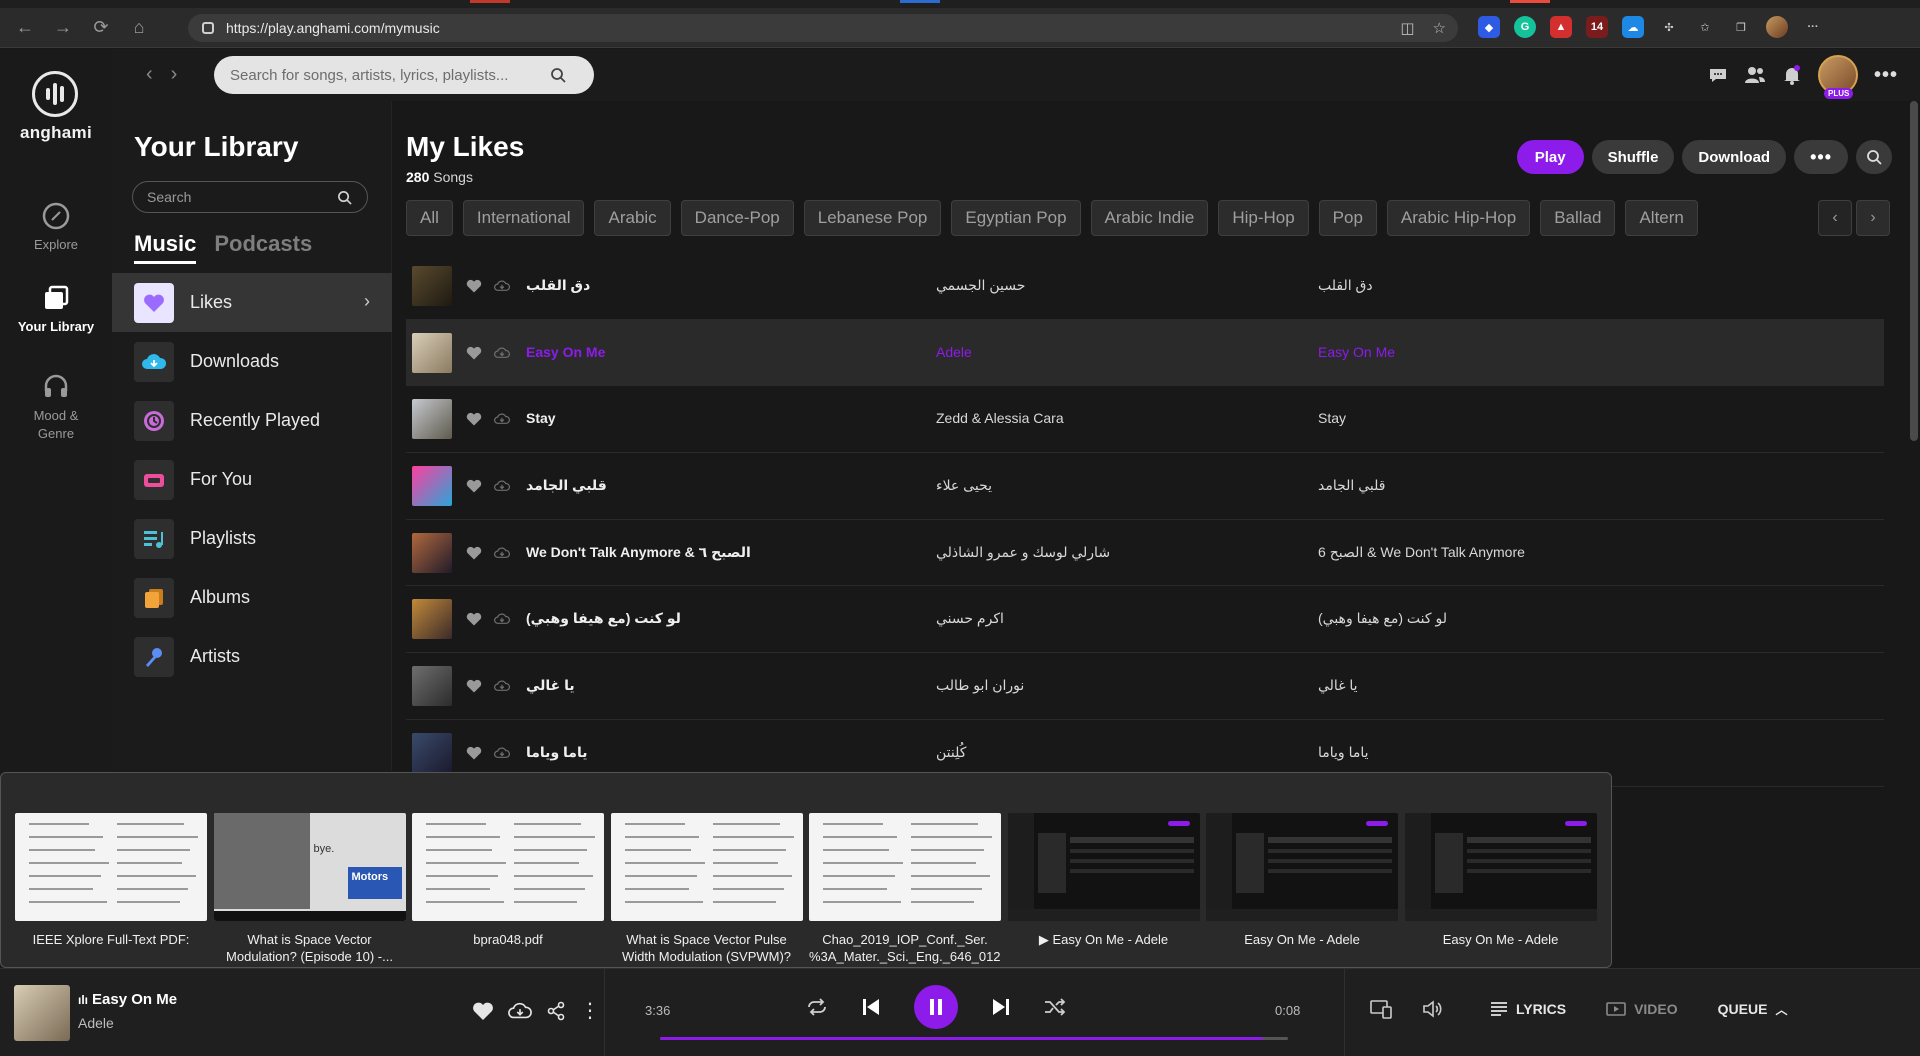 The height and width of the screenshot is (1056, 1920). I want to click on address-bar: https://play.anghami.com/mymusic ◫ ☆, so click(823, 28).